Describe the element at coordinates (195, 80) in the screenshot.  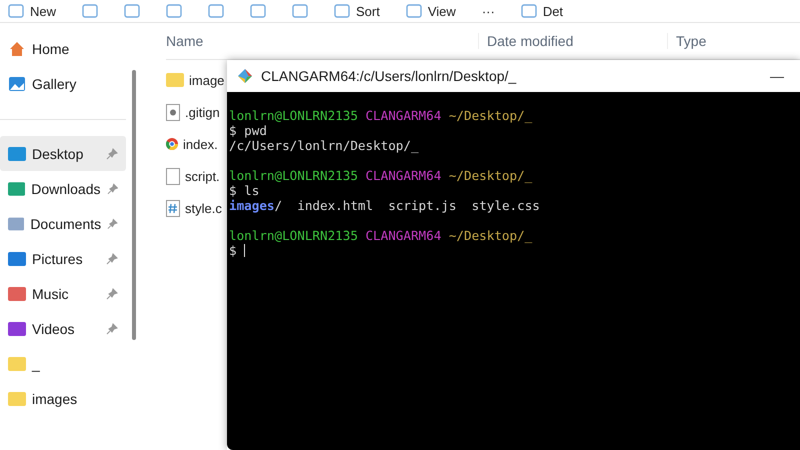
I see `file-row: image` at that location.